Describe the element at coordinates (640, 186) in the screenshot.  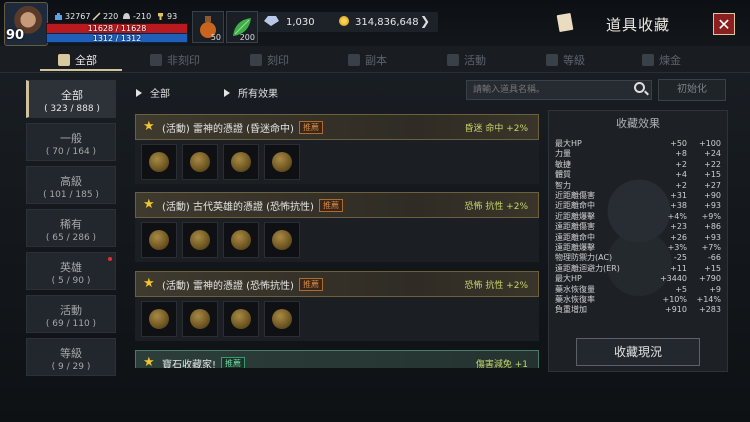
I see `stat-row: 智力 +2 +27` at that location.